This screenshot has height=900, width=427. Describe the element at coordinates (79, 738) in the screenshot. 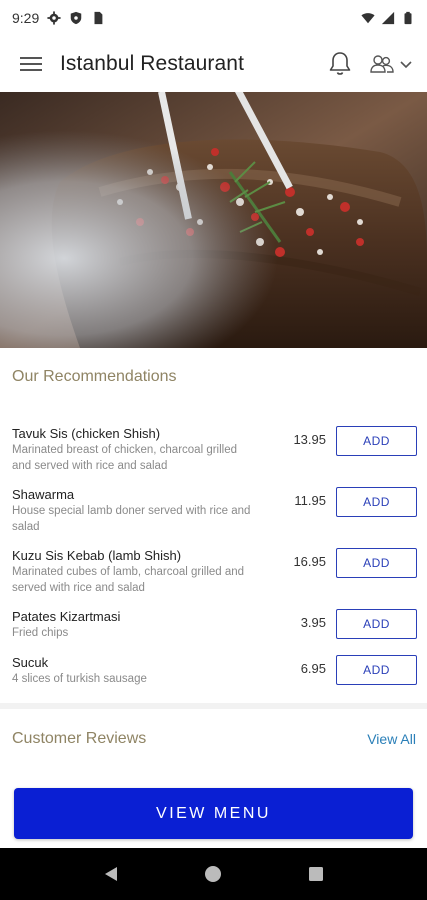

I see `reviews-title: Customer Reviews` at that location.